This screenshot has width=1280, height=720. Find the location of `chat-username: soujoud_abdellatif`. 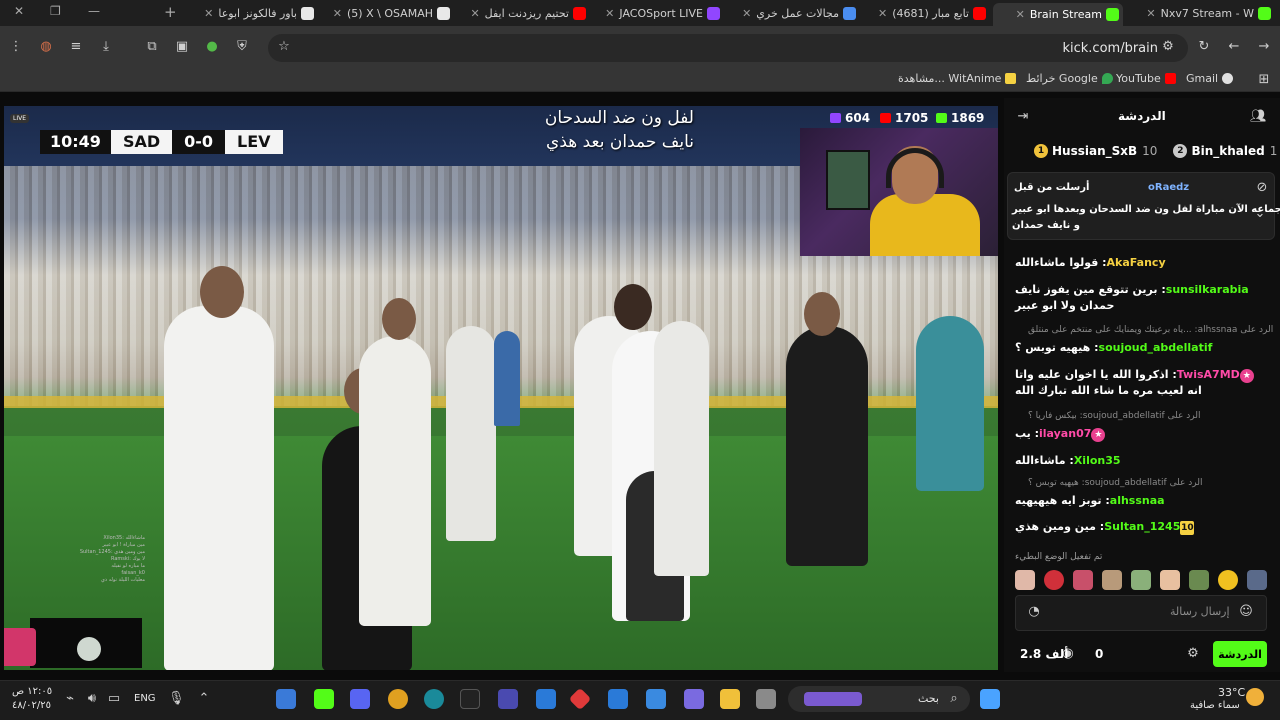

chat-username: soujoud_abdellatif is located at coordinates (1156, 347).